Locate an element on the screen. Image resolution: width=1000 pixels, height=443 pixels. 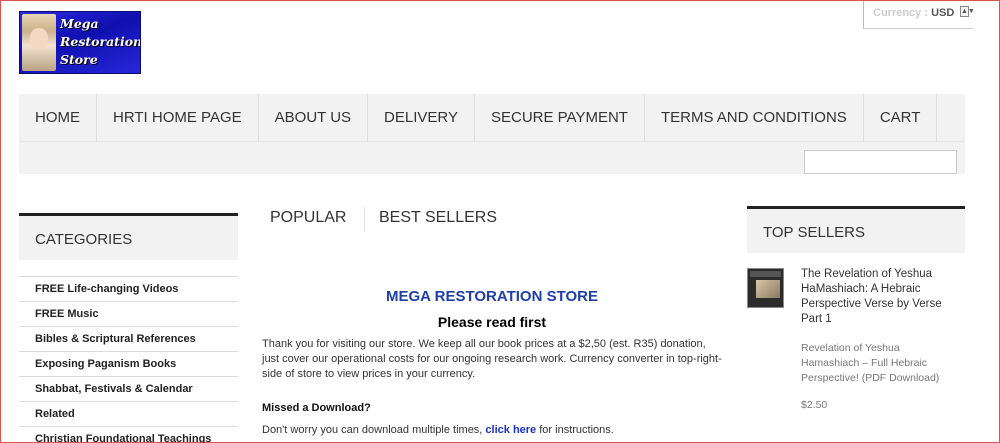
category-item-shabbat: Shabbat, Festivals & Calendar is located at coordinates (128, 388).